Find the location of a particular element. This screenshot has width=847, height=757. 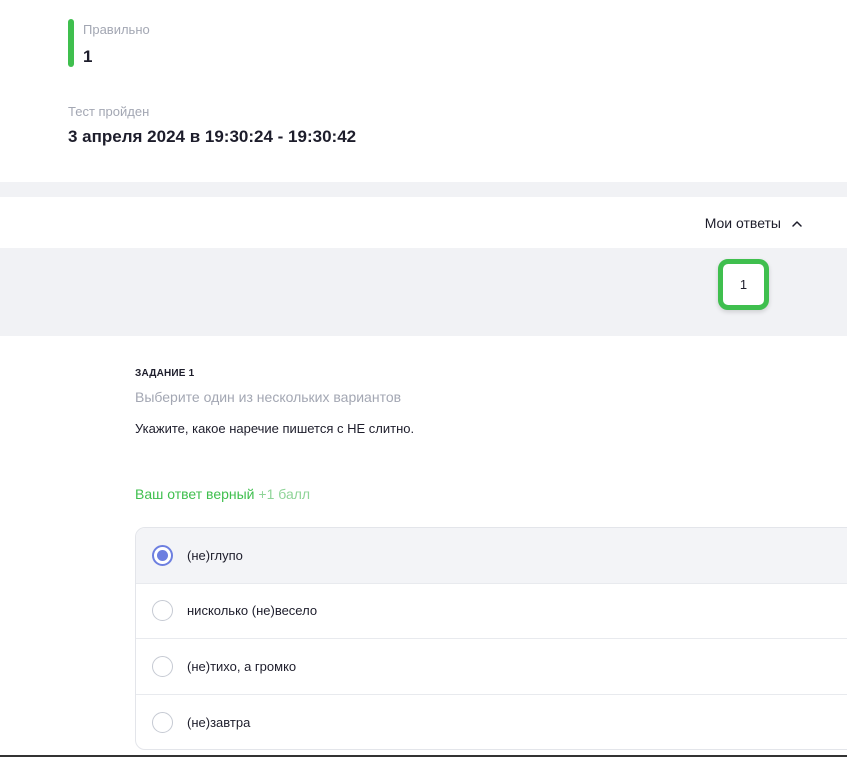

result-points: +1 балл is located at coordinates (284, 494).